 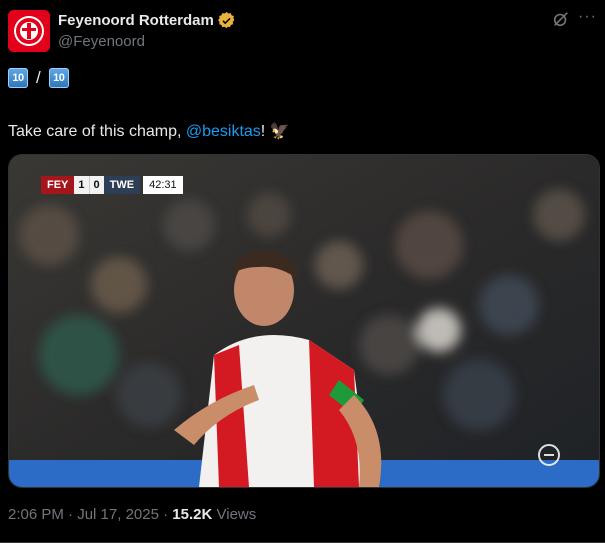 I want to click on tweet-text: Take care of this champ, @besiktas! 🦅, so click(x=149, y=131).